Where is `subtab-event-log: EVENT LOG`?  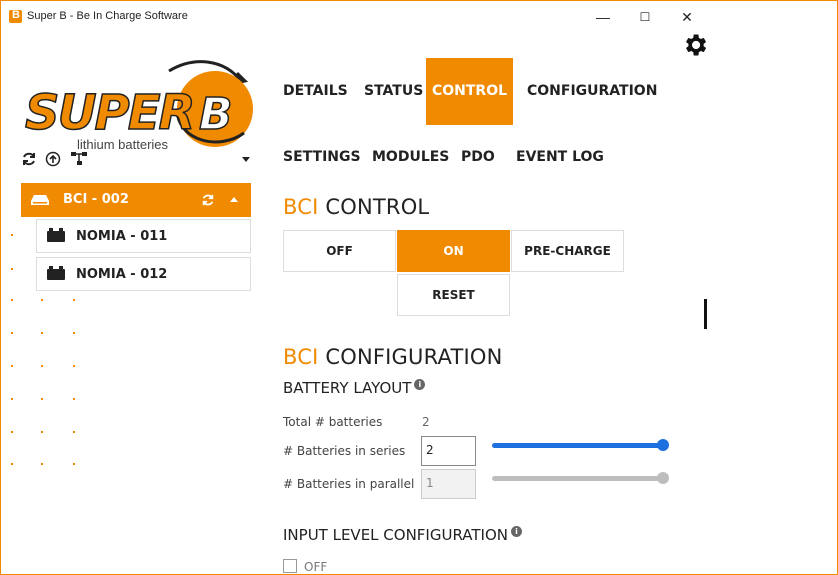 subtab-event-log: EVENT LOG is located at coordinates (560, 157).